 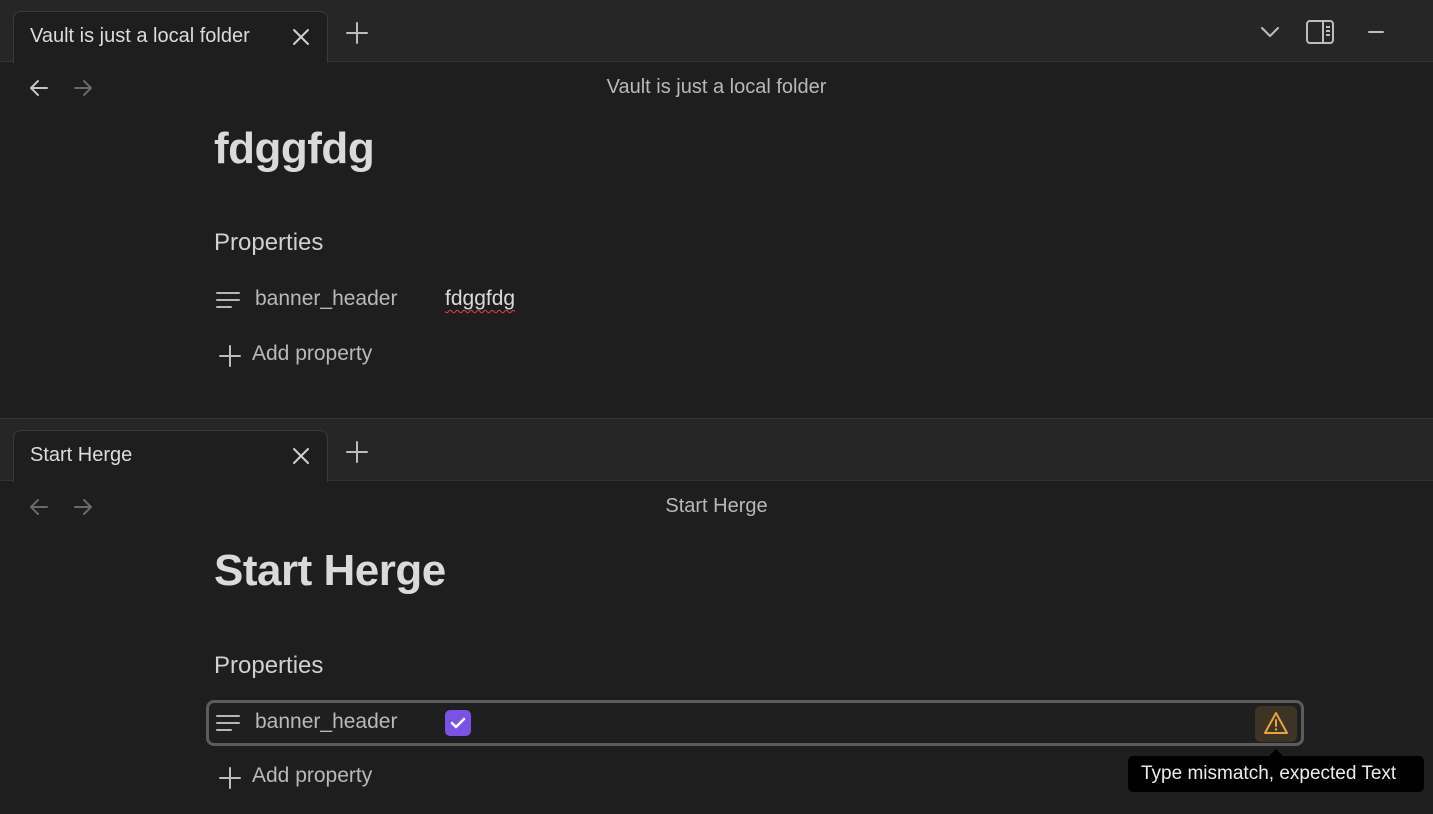 I want to click on navigation-bar: Start Herge, so click(x=716, y=508).